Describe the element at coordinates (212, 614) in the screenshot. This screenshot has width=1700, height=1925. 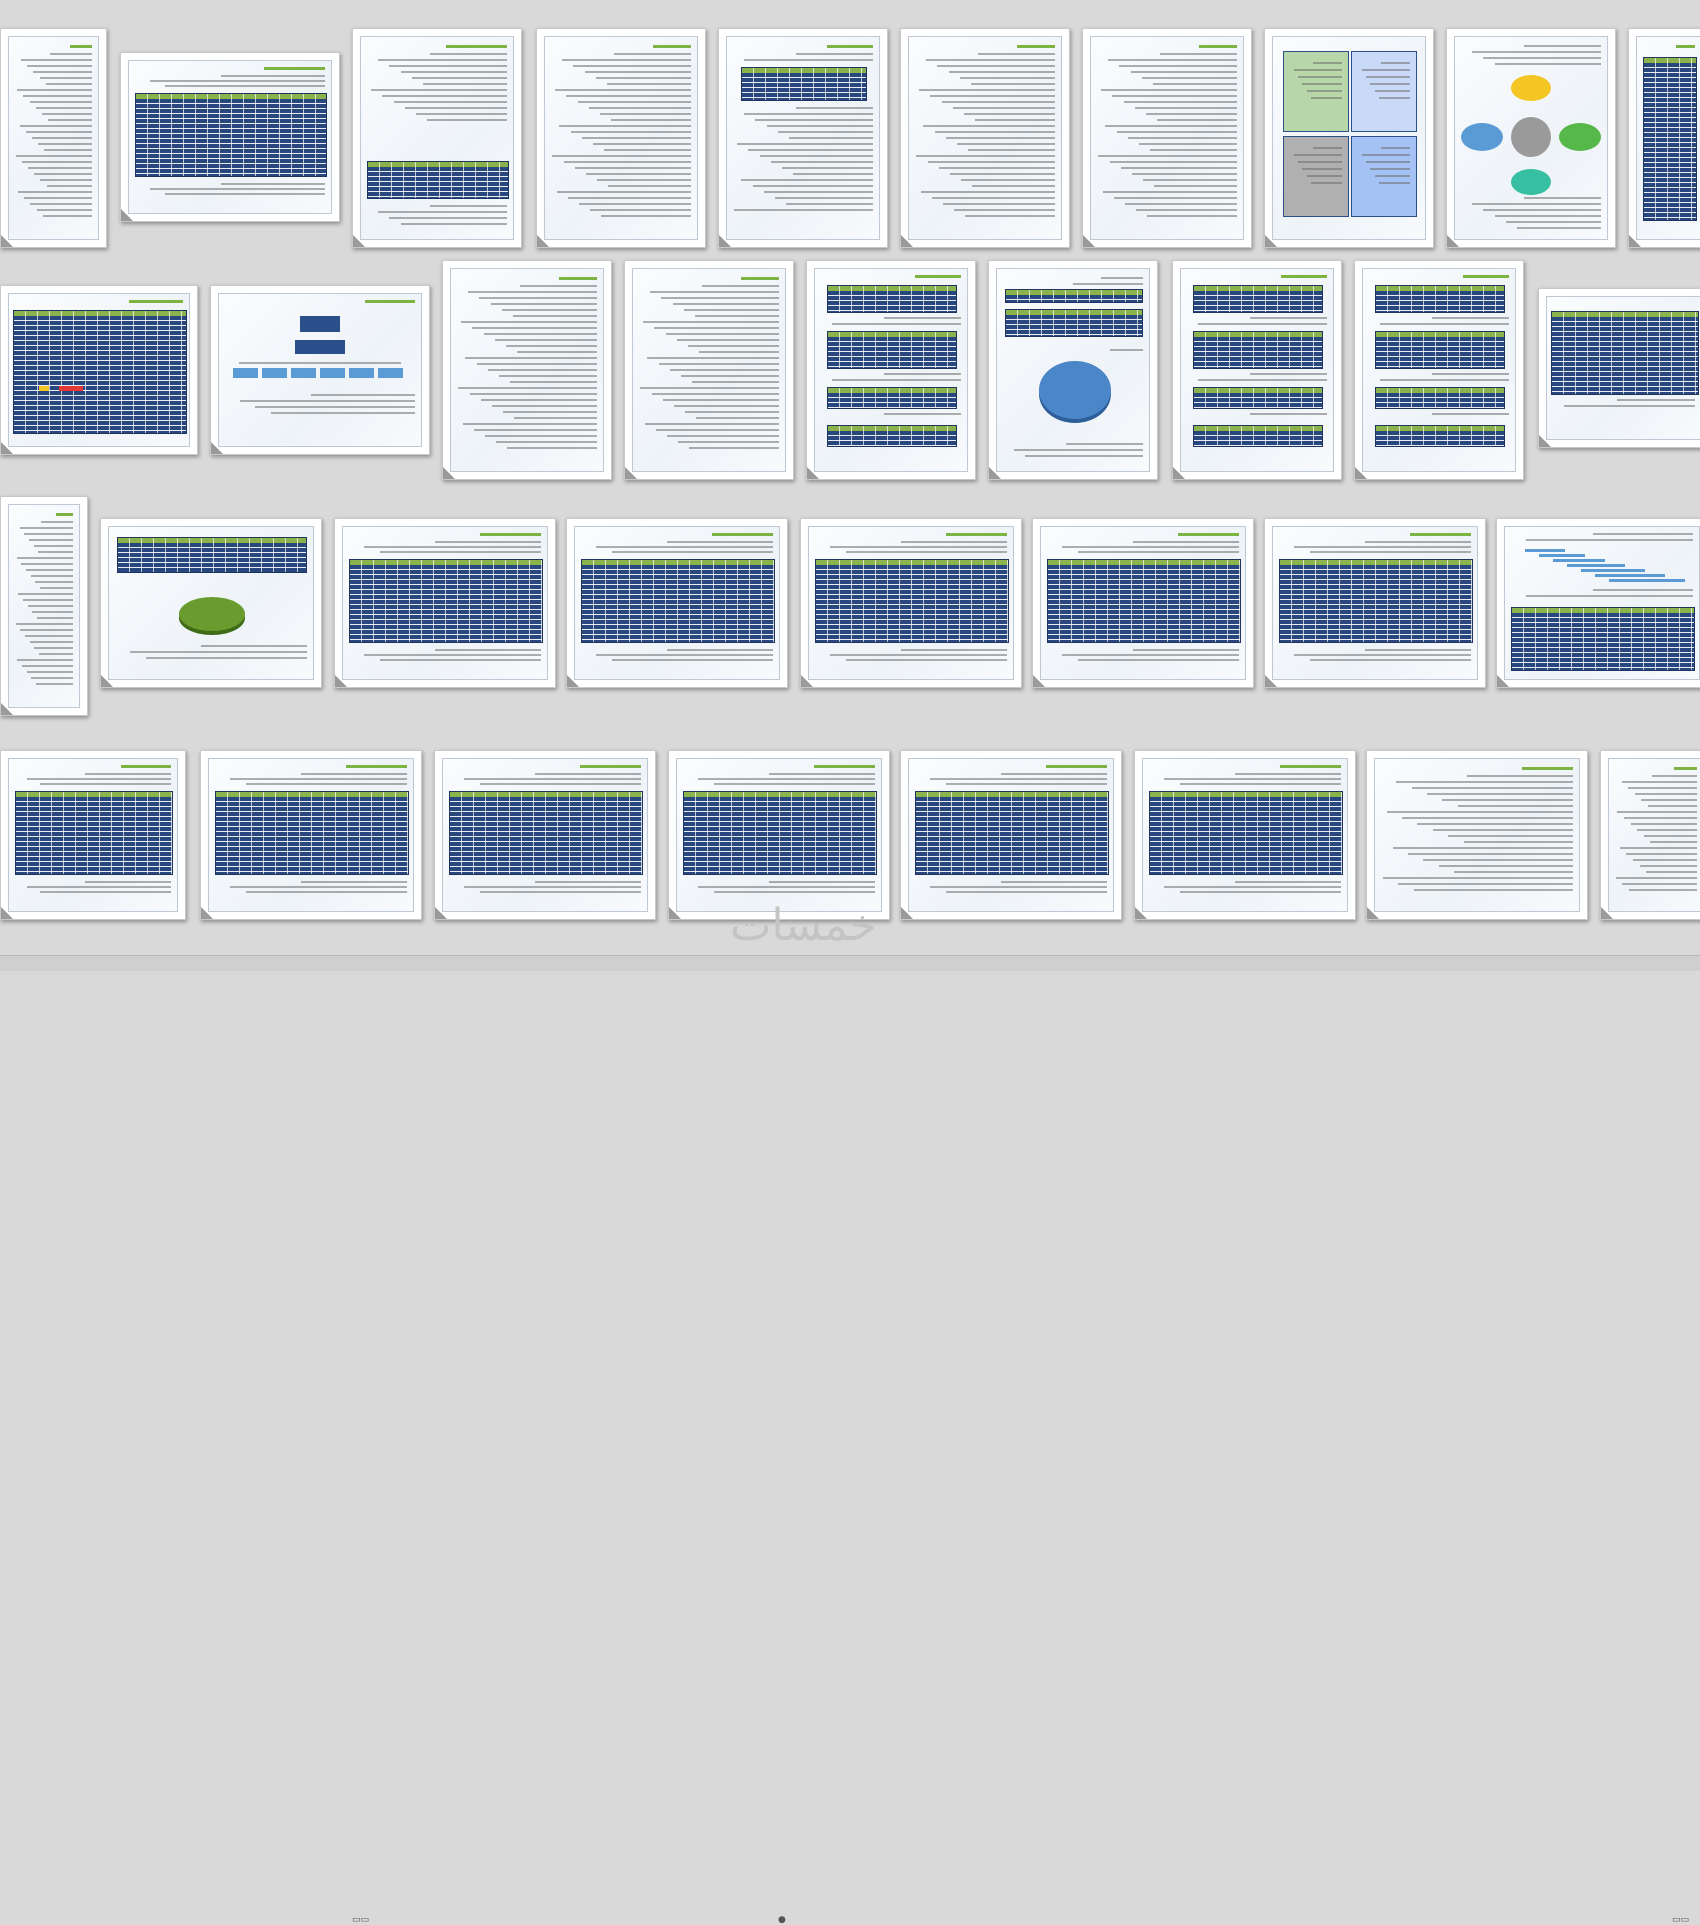
I see `pie-chart-green` at that location.